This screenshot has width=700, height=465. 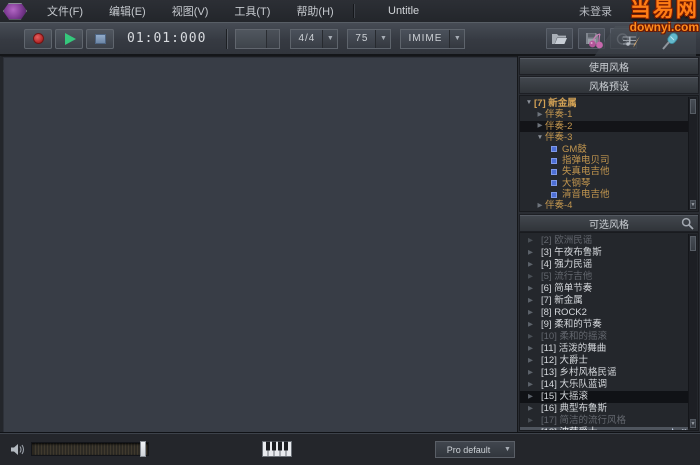 What do you see at coordinates (604, 385) in the screenshot?
I see `style-list-item: ▶ [14] 大乐队蓝调` at bounding box center [604, 385].